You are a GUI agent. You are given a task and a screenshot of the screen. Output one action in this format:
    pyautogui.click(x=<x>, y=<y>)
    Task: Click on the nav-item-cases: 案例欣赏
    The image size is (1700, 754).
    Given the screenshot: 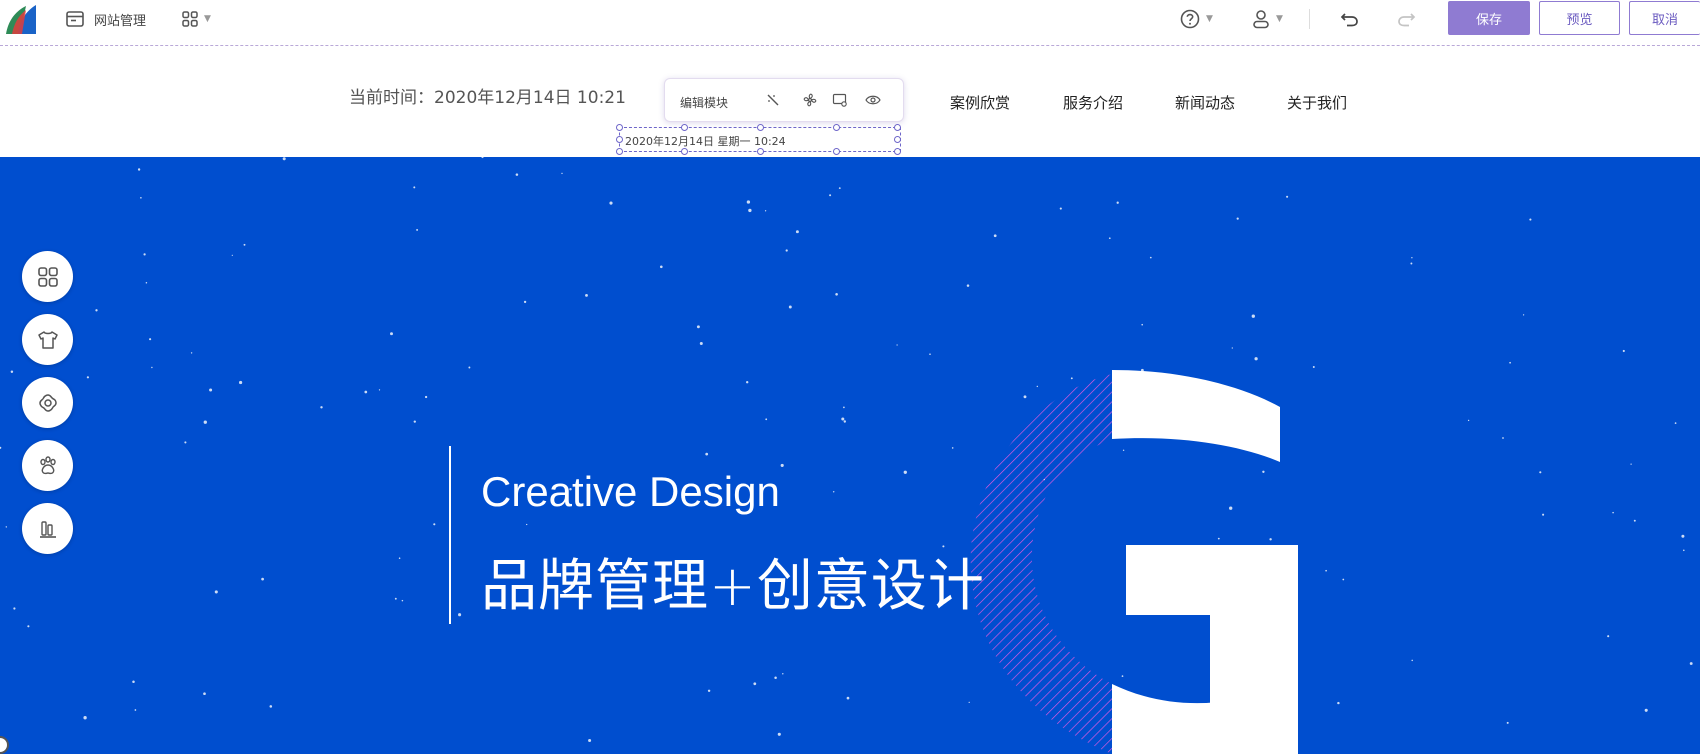 What is the action you would take?
    pyautogui.click(x=980, y=102)
    